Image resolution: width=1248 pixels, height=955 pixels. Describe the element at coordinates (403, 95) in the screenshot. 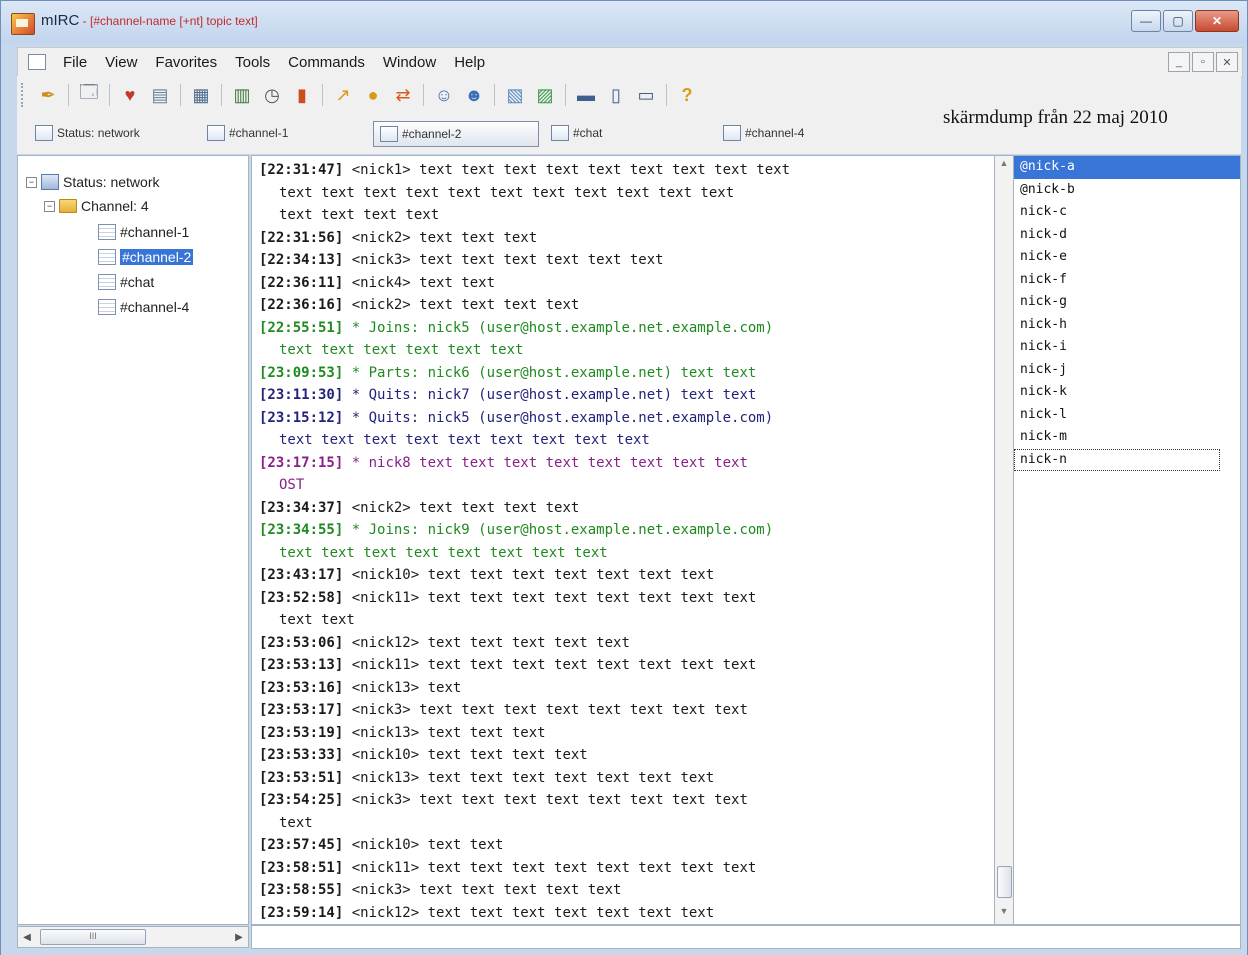

I see `dcc-icon: ⇄` at that location.